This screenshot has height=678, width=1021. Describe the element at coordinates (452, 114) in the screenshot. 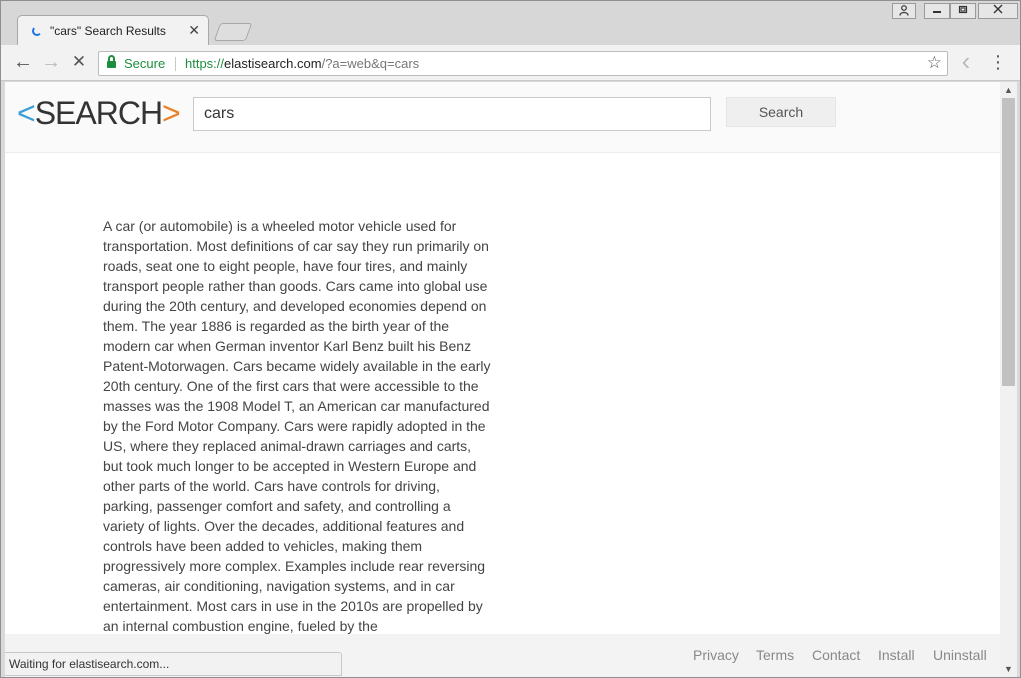

I see `search-input` at that location.